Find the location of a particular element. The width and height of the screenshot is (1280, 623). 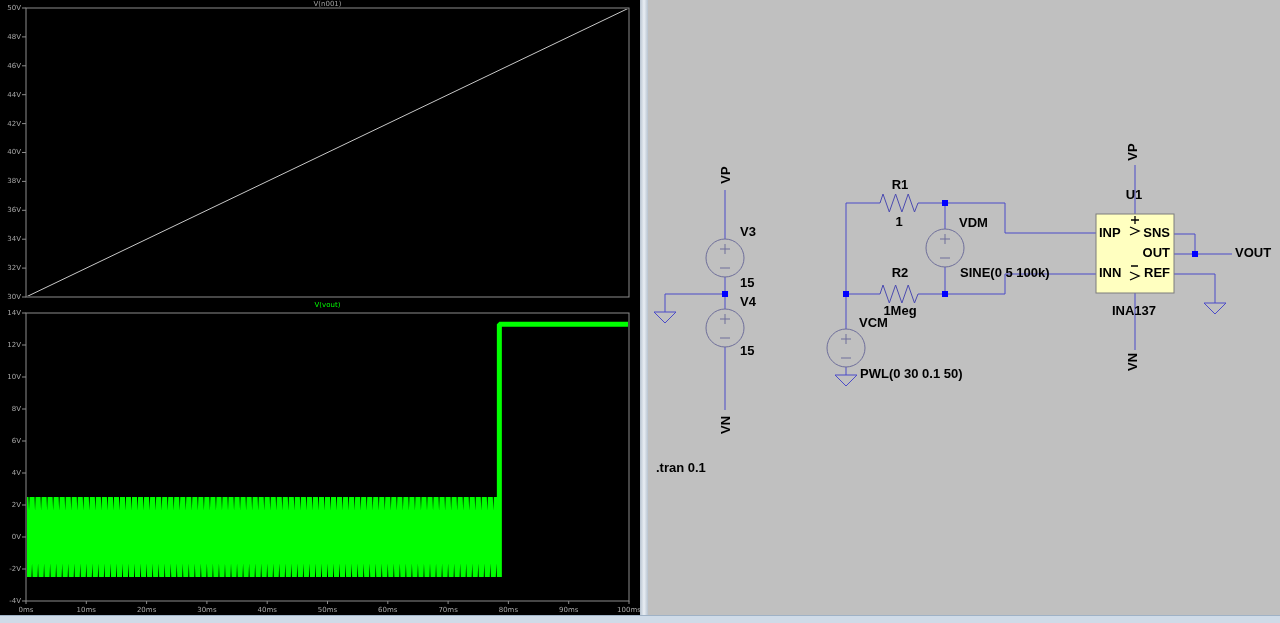

component-value: INA137 is located at coordinates (1134, 311).